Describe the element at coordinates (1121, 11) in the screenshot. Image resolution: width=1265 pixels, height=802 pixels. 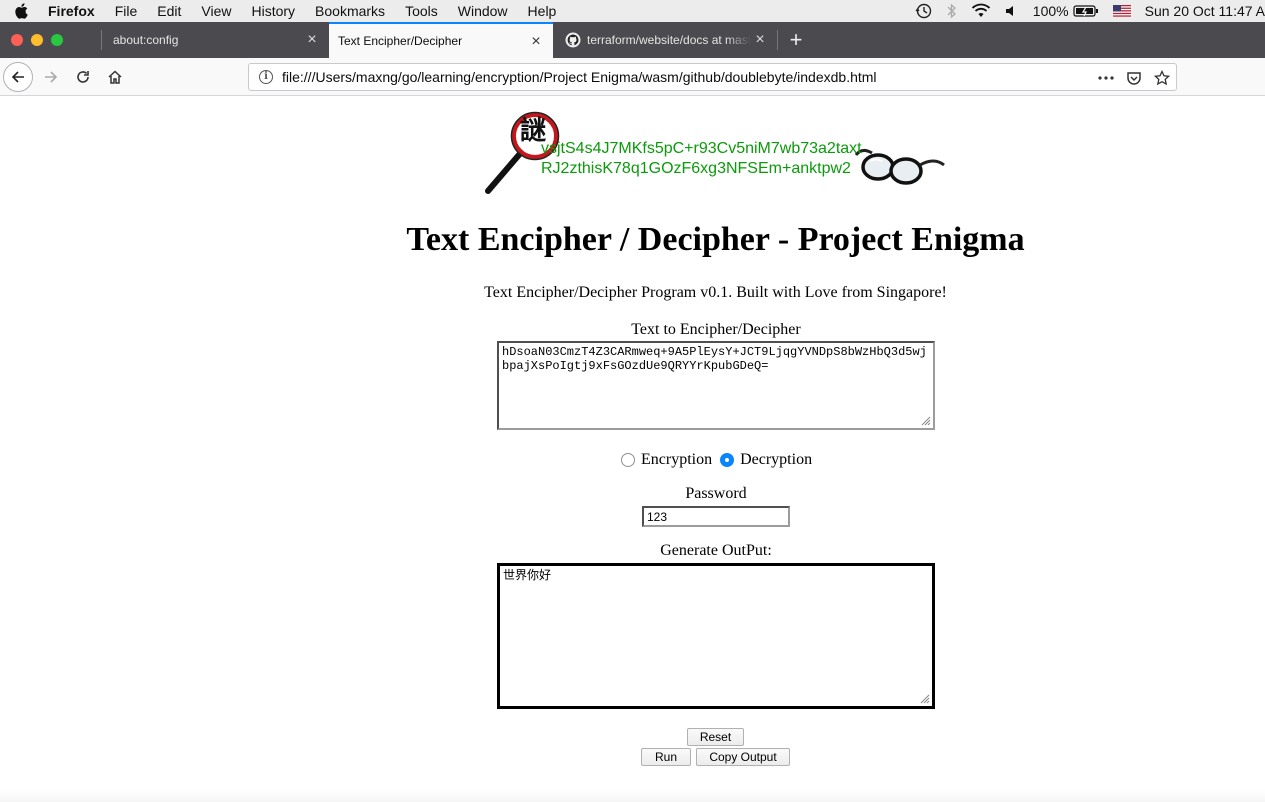
I see `us-flag-icon` at that location.